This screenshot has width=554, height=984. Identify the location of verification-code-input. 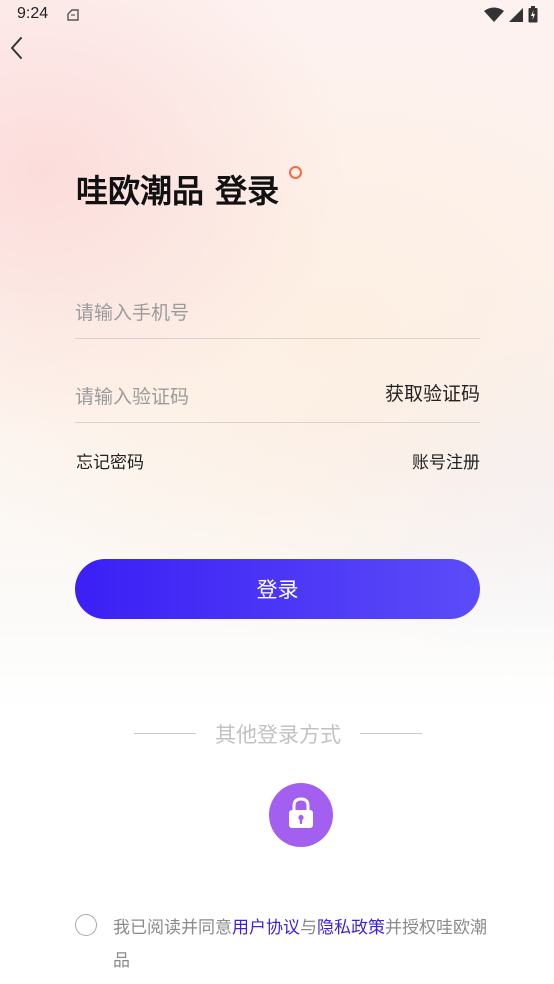
(215, 397).